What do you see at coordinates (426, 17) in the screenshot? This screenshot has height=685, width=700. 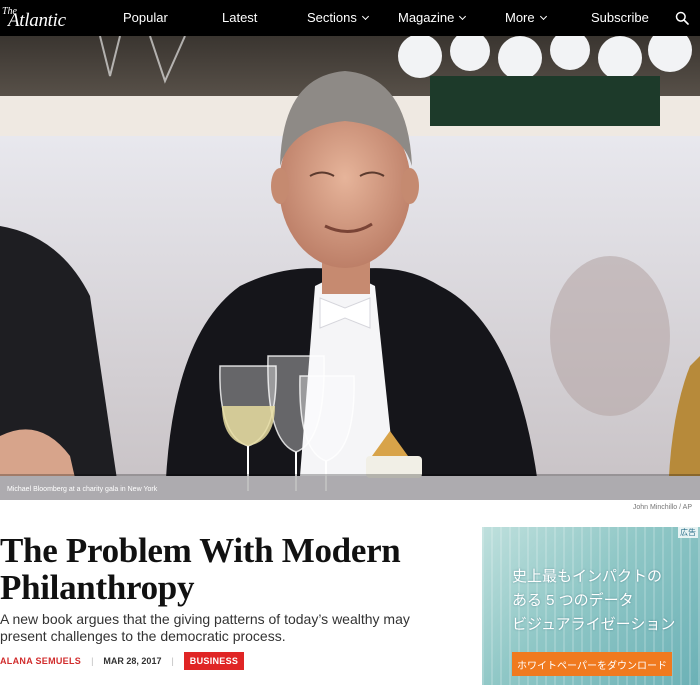 I see `nav-magazine-label: Magazine` at bounding box center [426, 17].